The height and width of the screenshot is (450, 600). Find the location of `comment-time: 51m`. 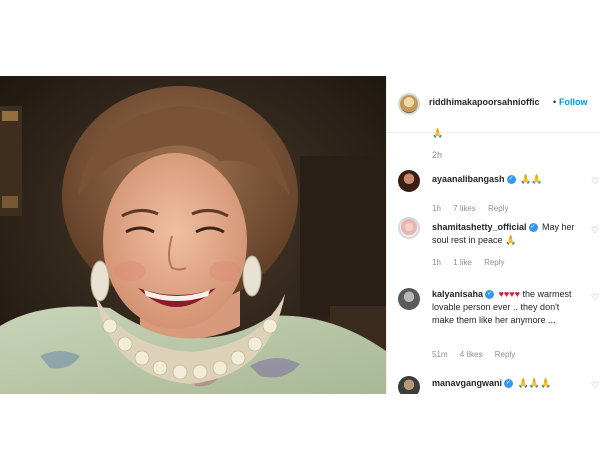

comment-time: 51m is located at coordinates (440, 354).